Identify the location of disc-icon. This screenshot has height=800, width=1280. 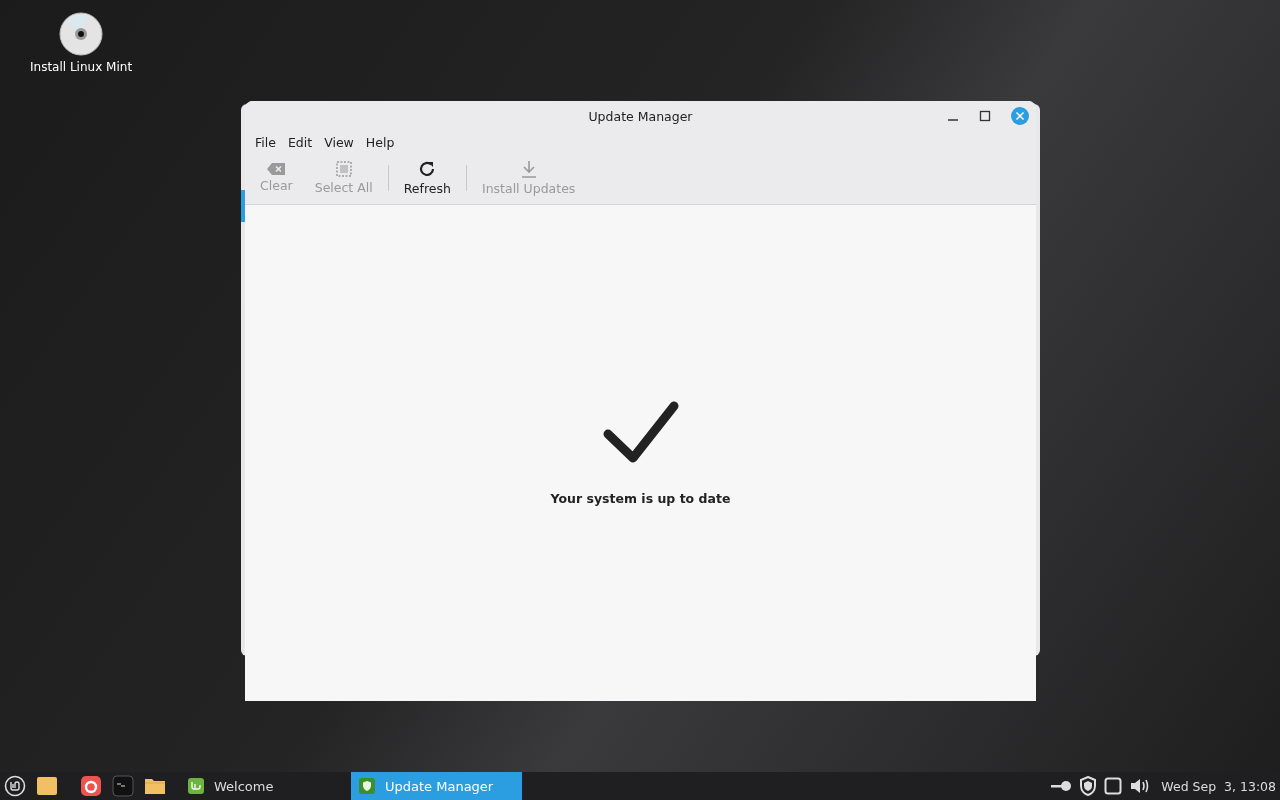
(81, 34).